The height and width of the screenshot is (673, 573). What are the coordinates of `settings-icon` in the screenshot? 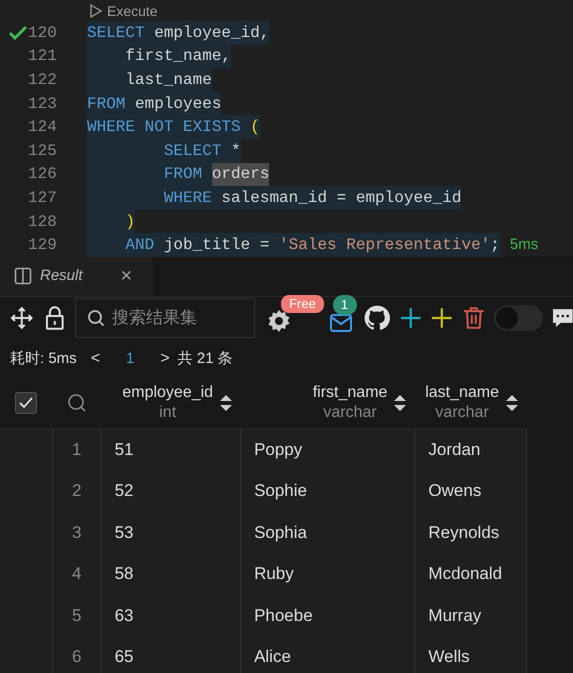 It's located at (279, 320).